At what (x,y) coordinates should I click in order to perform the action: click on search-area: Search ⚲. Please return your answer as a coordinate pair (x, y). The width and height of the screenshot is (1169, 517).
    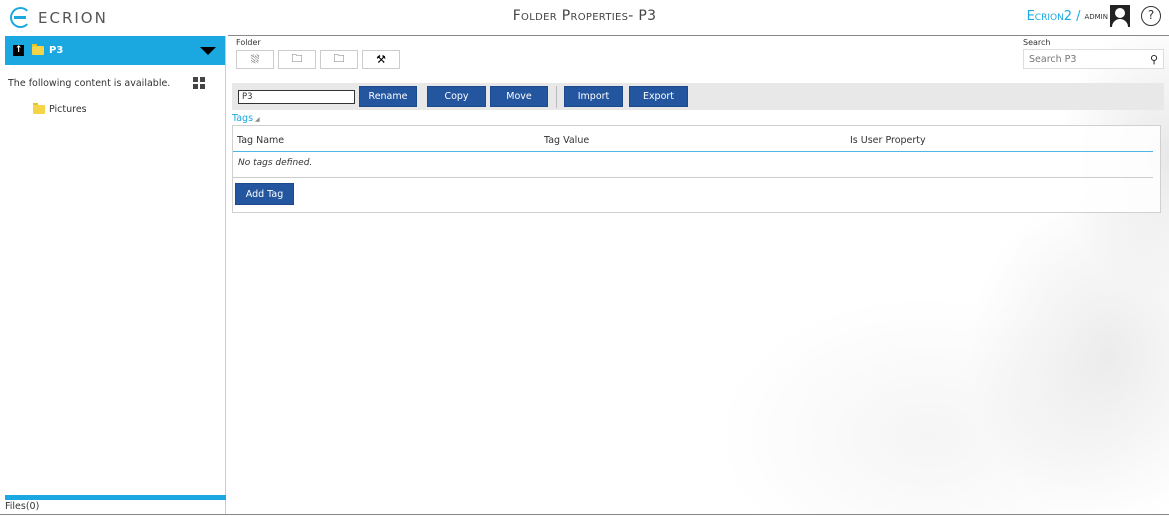
    Looking at the image, I should click on (1093, 53).